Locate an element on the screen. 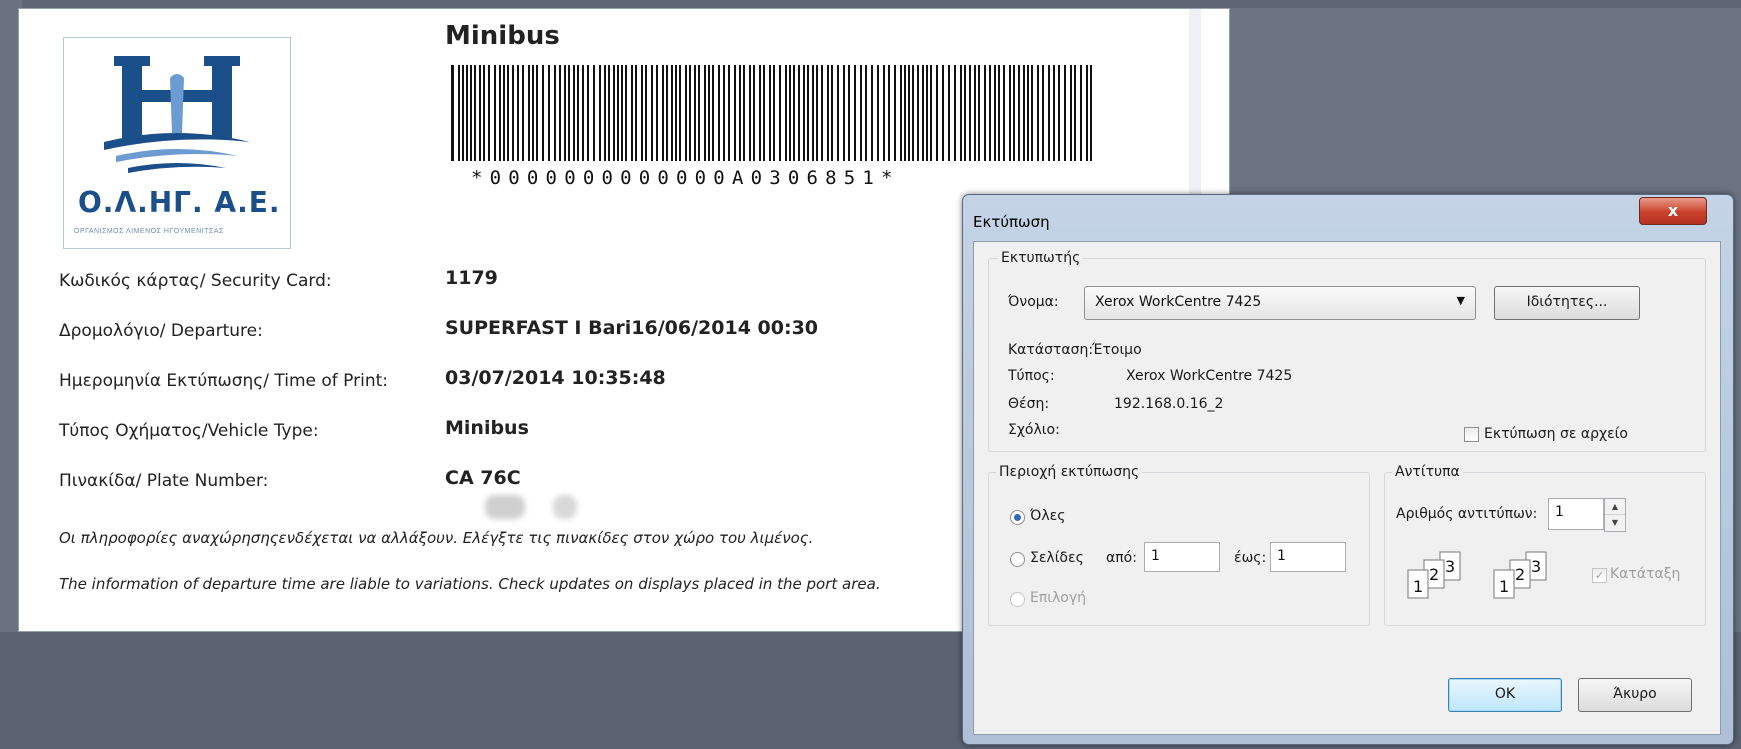 Image resolution: width=1741 pixels, height=749 pixels. cancel-button: Άκυρο is located at coordinates (1635, 695).